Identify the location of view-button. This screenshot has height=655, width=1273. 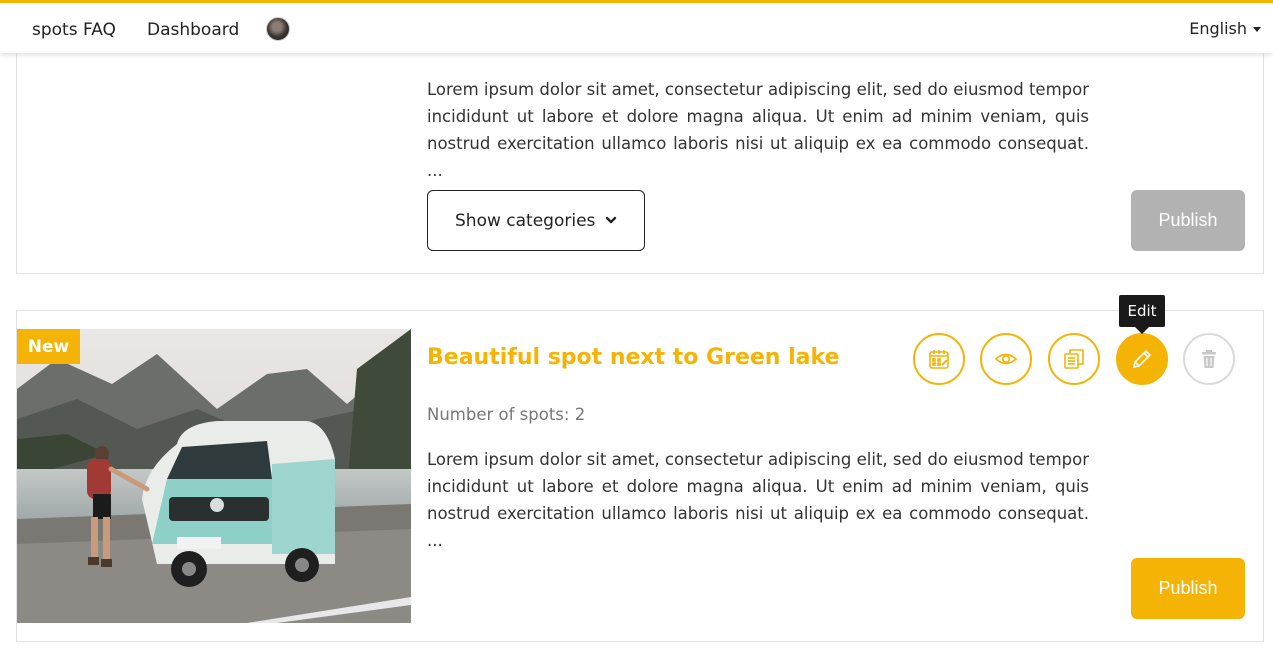
(1006, 359).